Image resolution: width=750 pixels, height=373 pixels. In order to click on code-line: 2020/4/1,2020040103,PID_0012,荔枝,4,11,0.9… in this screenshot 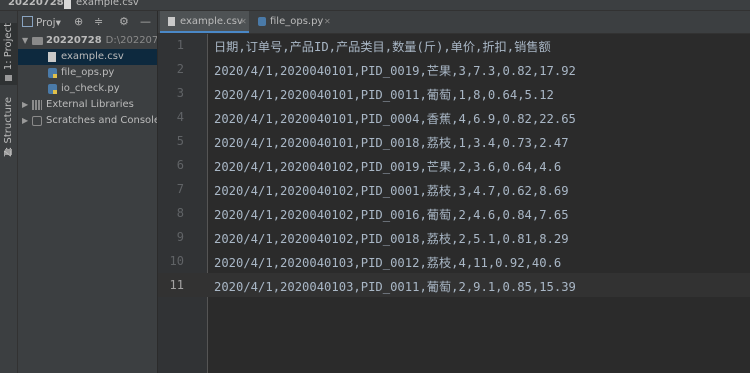, I will do `click(387, 262)`.